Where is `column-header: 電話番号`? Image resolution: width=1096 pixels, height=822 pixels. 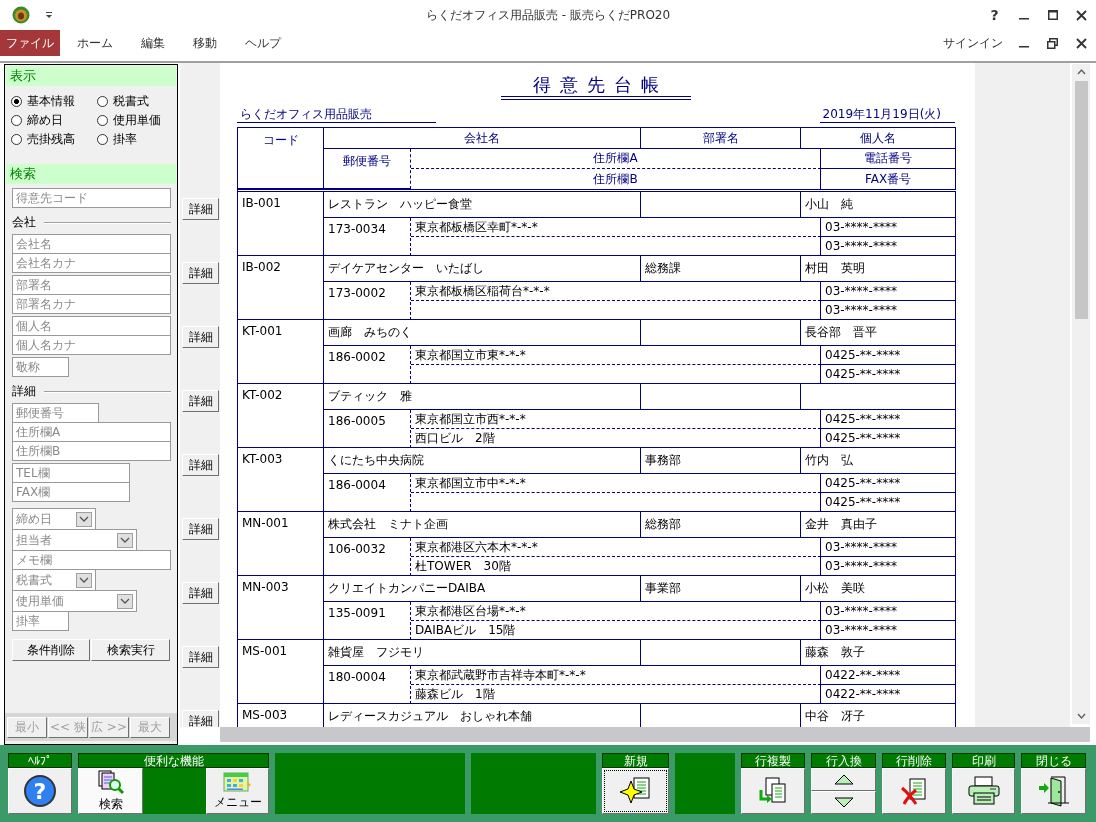
column-header: 電話番号 is located at coordinates (888, 159).